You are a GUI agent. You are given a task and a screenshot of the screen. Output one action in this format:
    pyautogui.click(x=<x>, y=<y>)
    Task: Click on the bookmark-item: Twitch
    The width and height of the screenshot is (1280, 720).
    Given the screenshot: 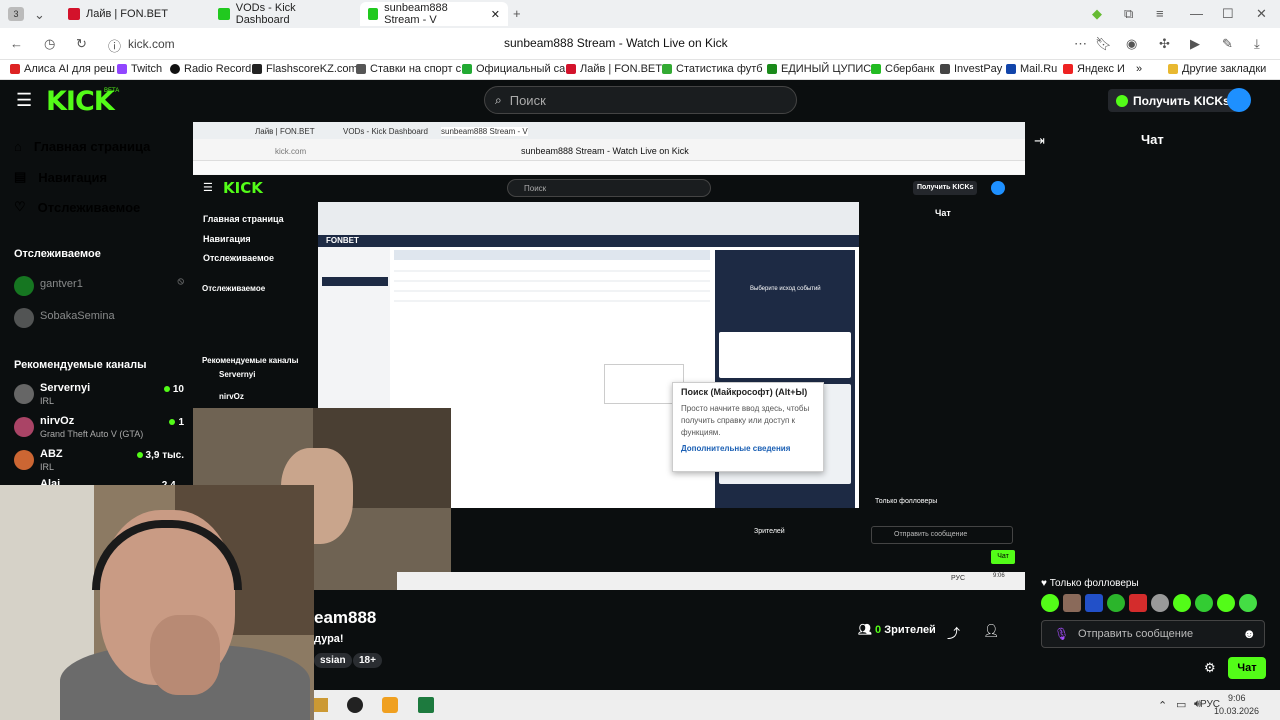 What is the action you would take?
    pyautogui.click(x=139, y=69)
    